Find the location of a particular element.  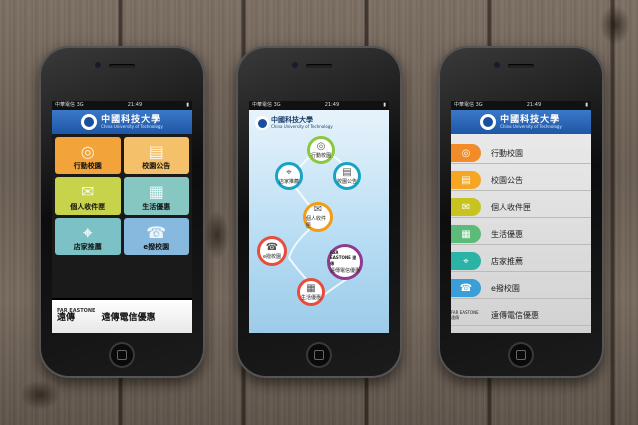

menu-row-label: 店家推薦 is located at coordinates (507, 261).